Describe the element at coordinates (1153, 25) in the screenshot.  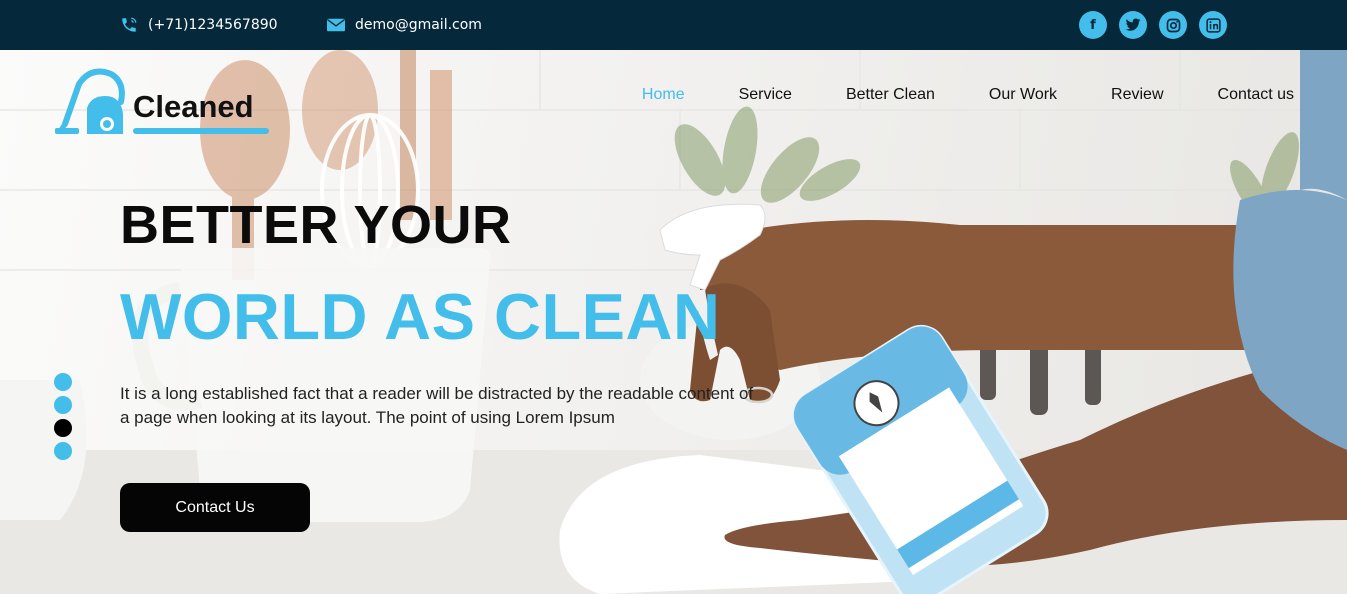
I see `social-links: f` at that location.